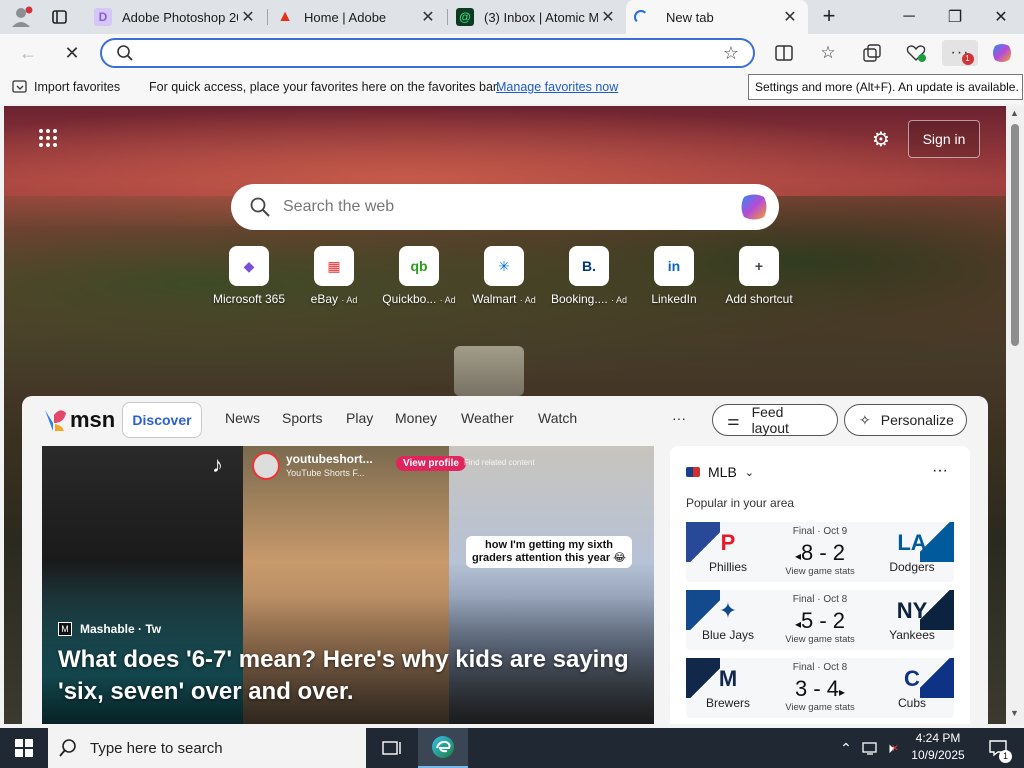 The image size is (1024, 768). Describe the element at coordinates (1014, 713) in the screenshot. I see `scroll-down-arrow-icon: ▼` at that location.